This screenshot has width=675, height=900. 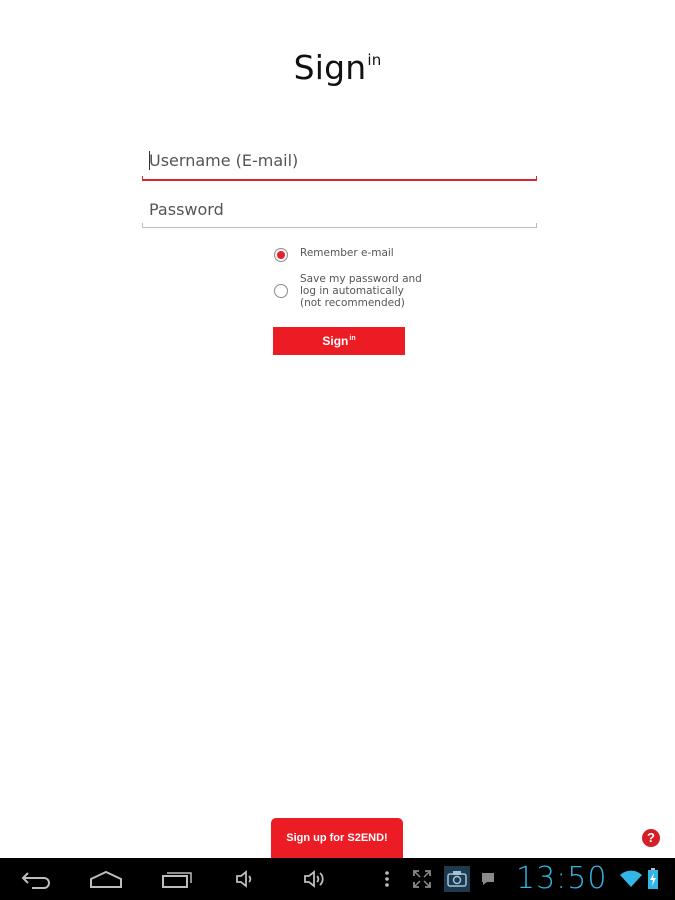 I want to click on page-title-main: Sign, so click(x=330, y=67).